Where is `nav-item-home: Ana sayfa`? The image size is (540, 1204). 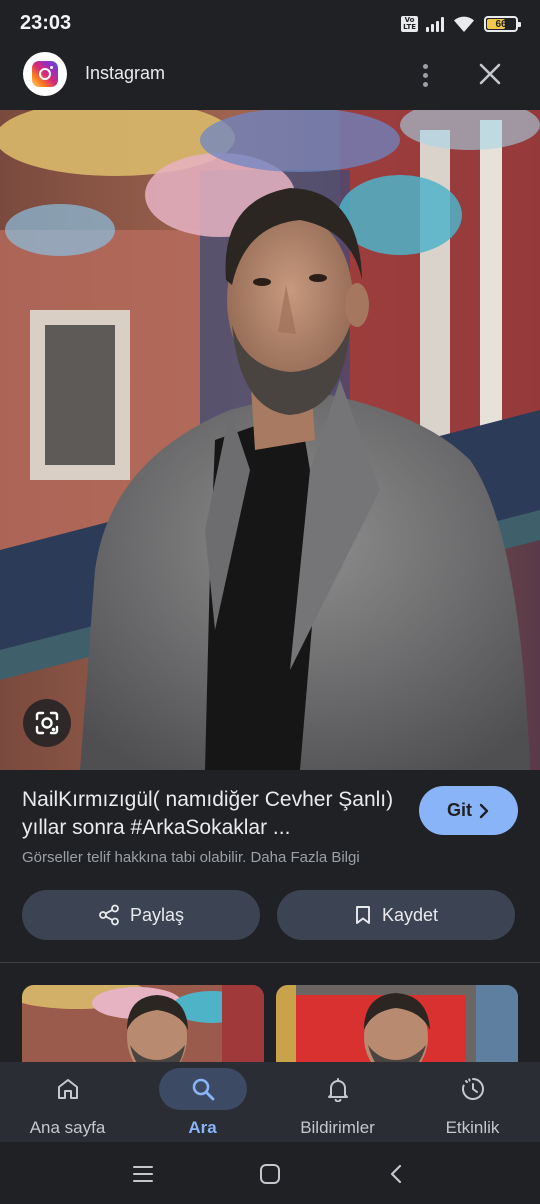
nav-item-home: Ana sayfa is located at coordinates (67, 1102).